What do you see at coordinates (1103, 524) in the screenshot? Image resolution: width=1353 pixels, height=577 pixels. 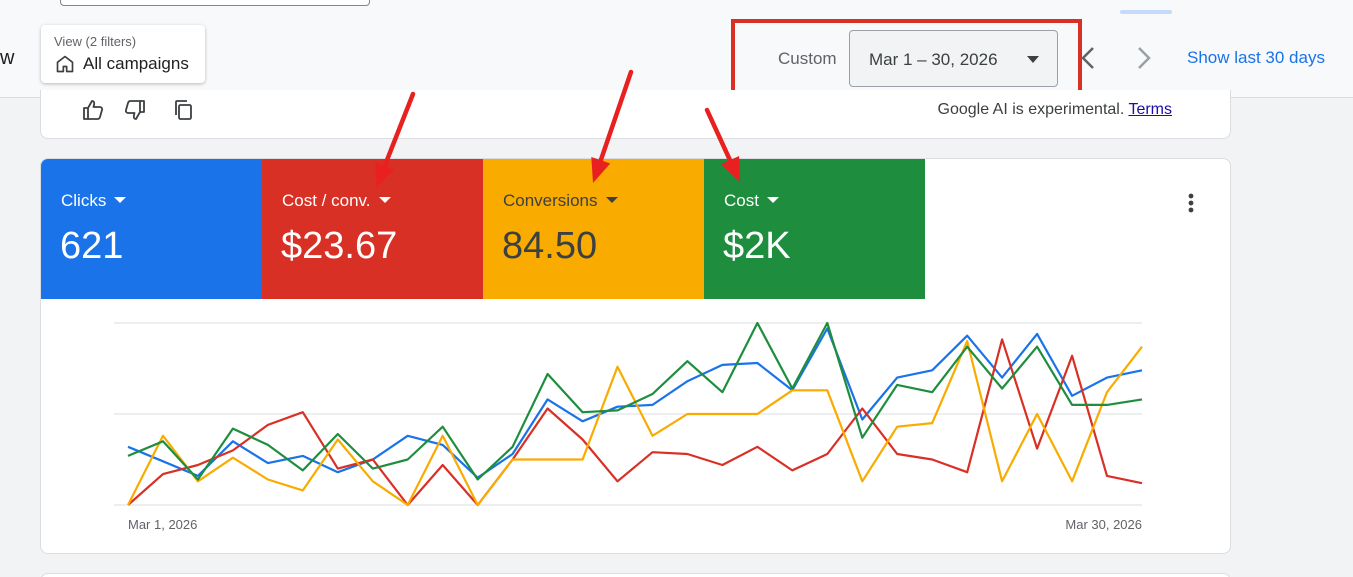 I see `x-axis-end-label: Mar 30, 2026` at bounding box center [1103, 524].